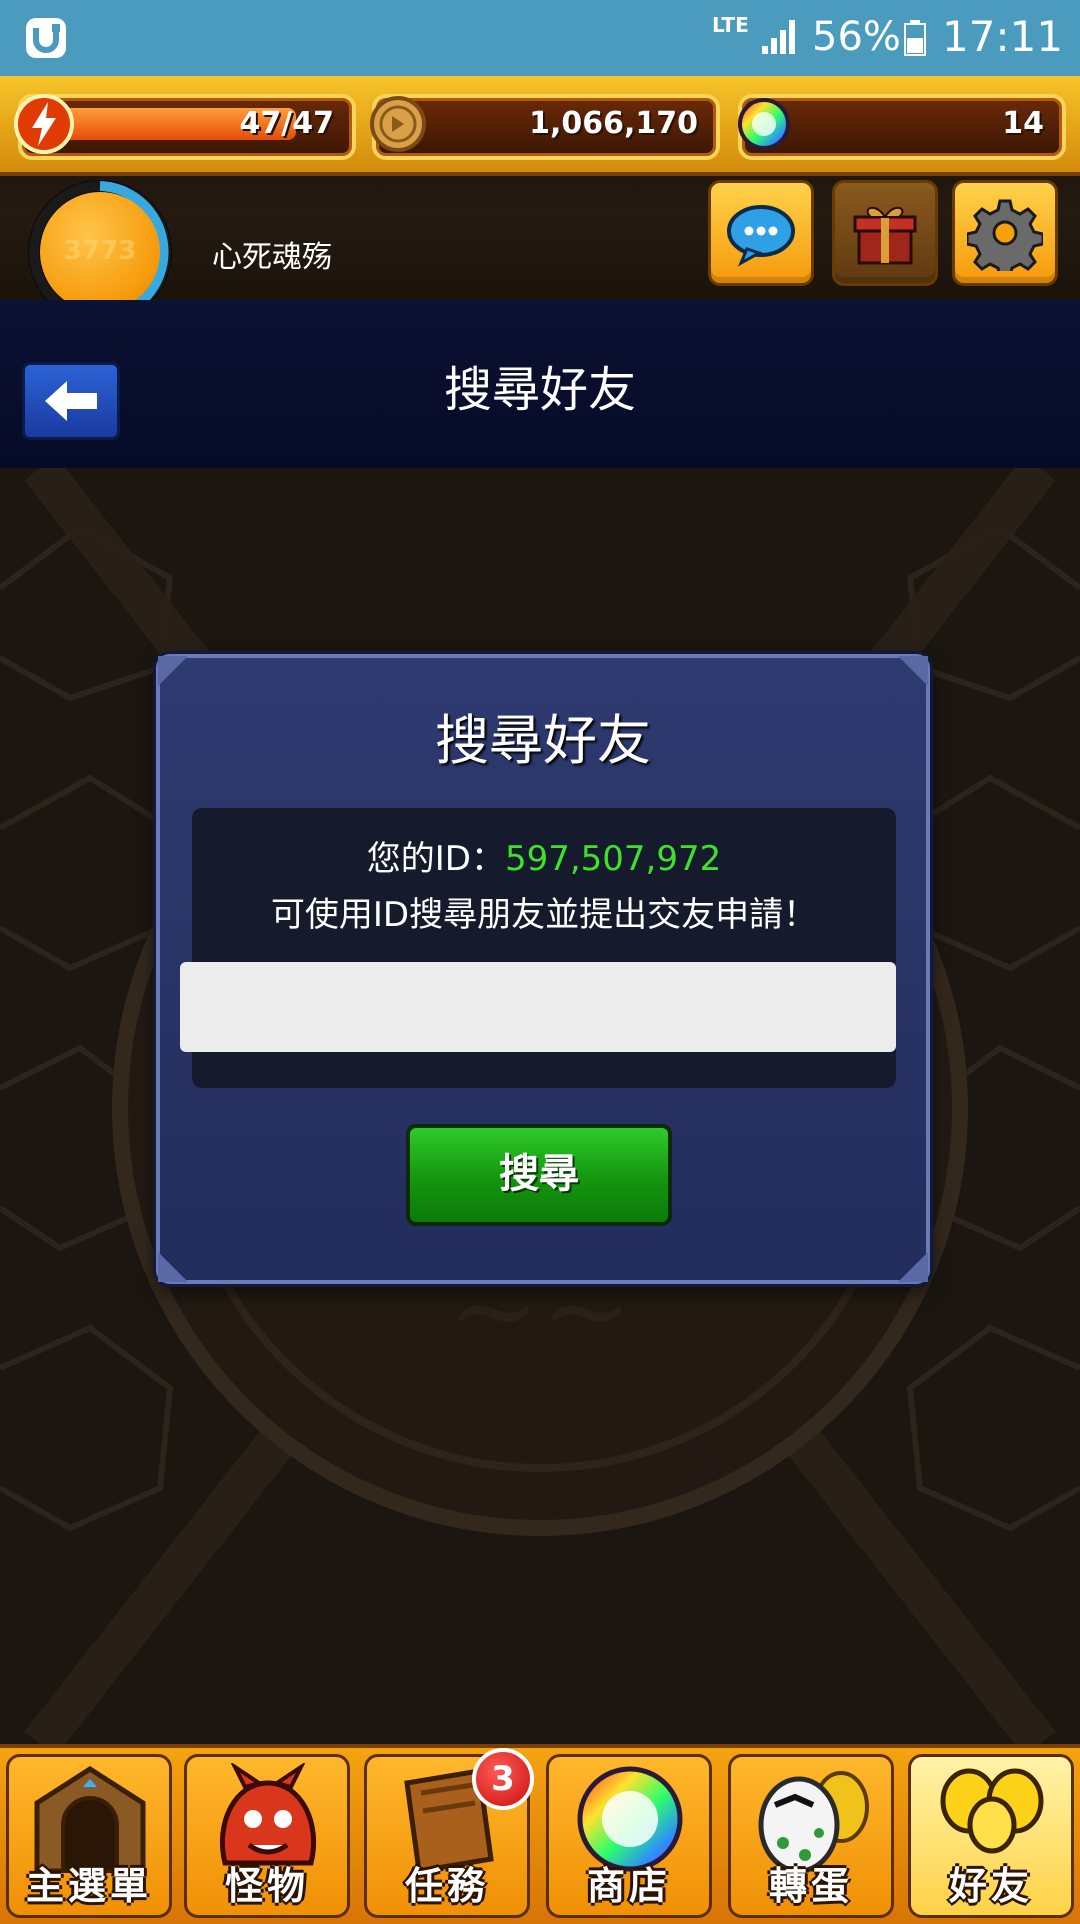  What do you see at coordinates (990, 1886) in the screenshot?
I see `nav-label: 好友` at bounding box center [990, 1886].